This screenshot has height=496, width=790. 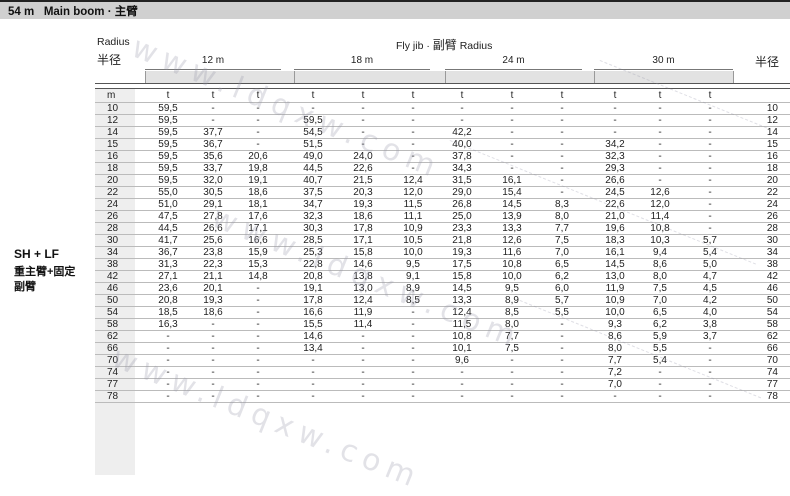 What do you see at coordinates (363, 312) in the screenshot?
I see `load-cell: 11,9` at bounding box center [363, 312].